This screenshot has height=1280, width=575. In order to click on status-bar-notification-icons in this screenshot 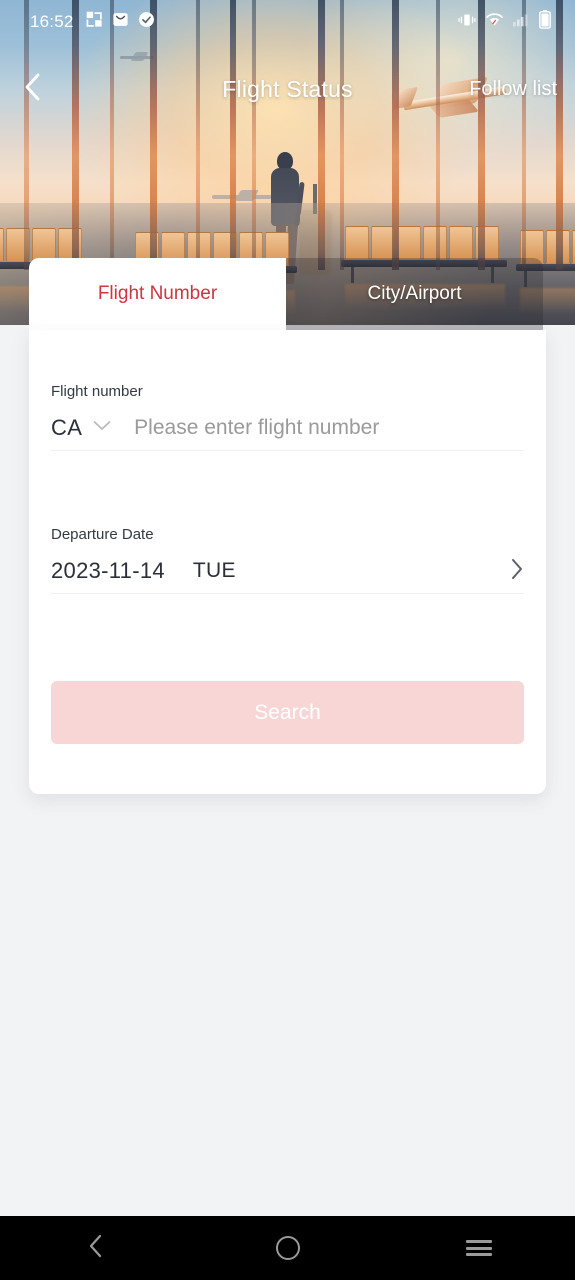, I will do `click(120, 22)`.